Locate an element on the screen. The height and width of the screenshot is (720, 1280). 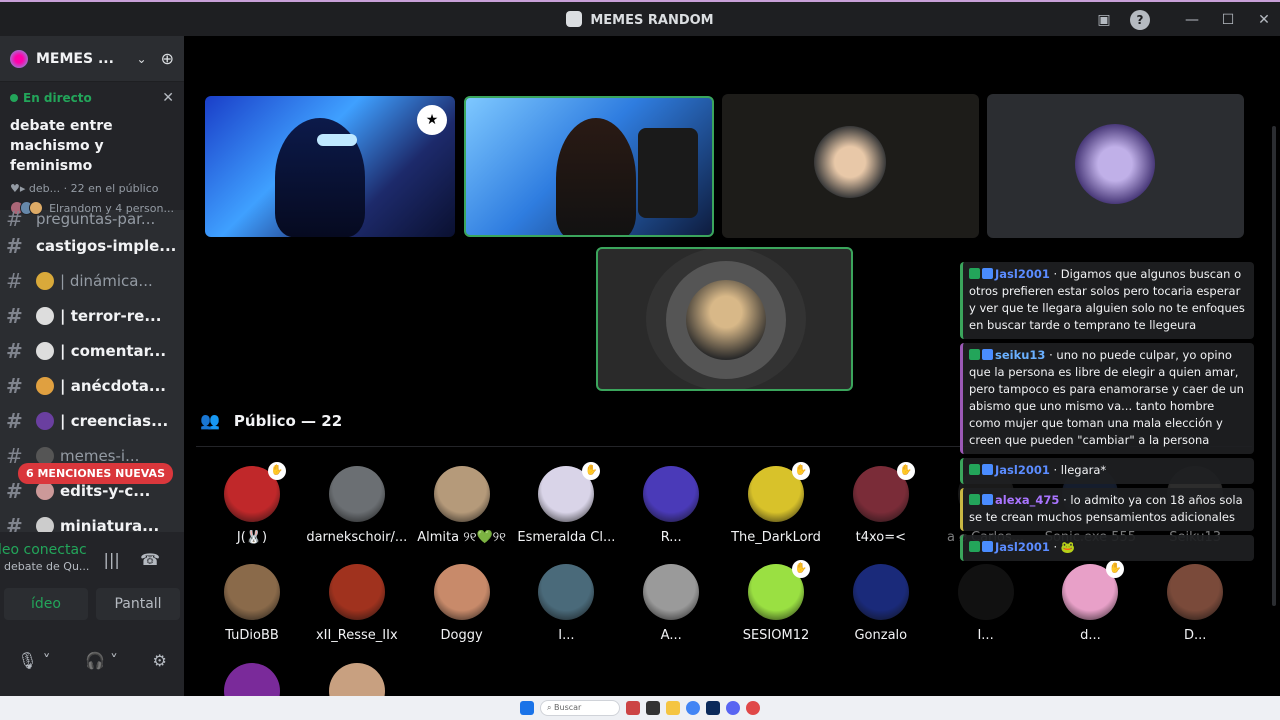
minimize-button: — is located at coordinates (1192, 20).